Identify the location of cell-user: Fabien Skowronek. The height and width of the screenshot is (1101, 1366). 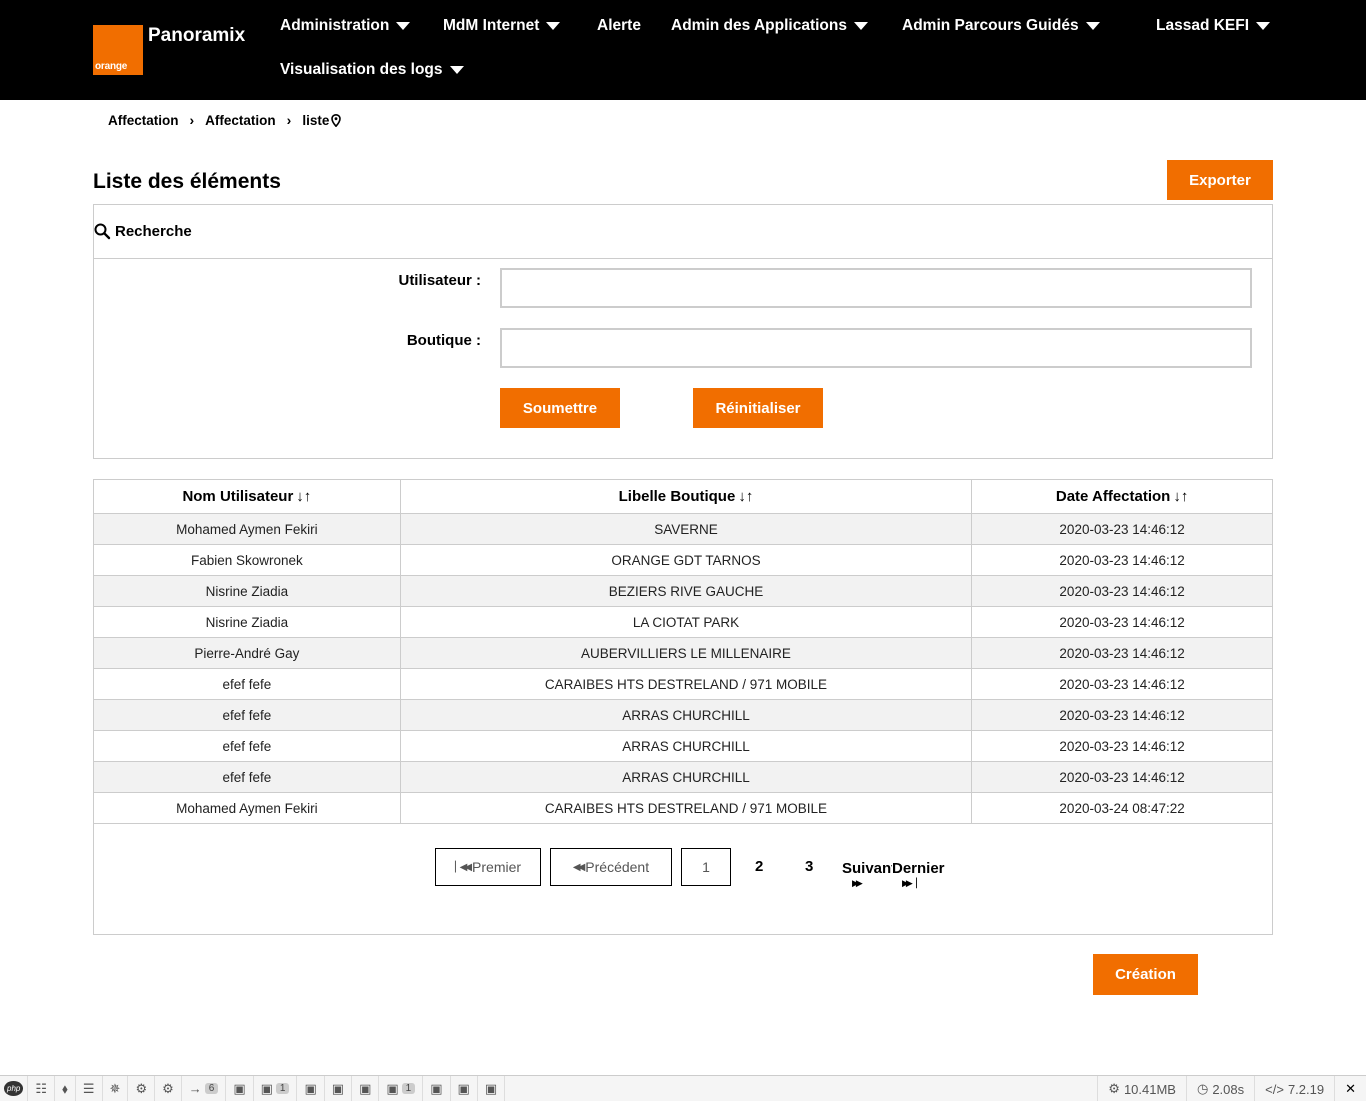
(247, 560).